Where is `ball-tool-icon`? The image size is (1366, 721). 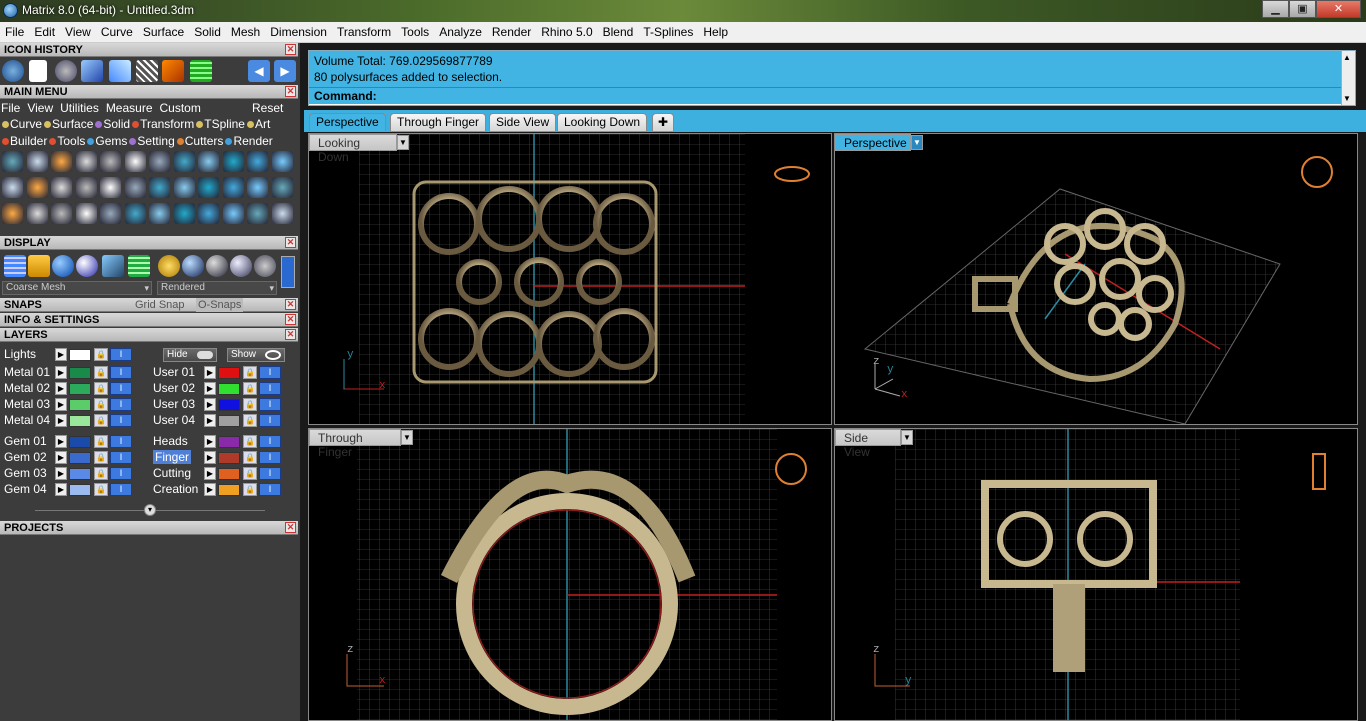 ball-tool-icon is located at coordinates (233, 213).